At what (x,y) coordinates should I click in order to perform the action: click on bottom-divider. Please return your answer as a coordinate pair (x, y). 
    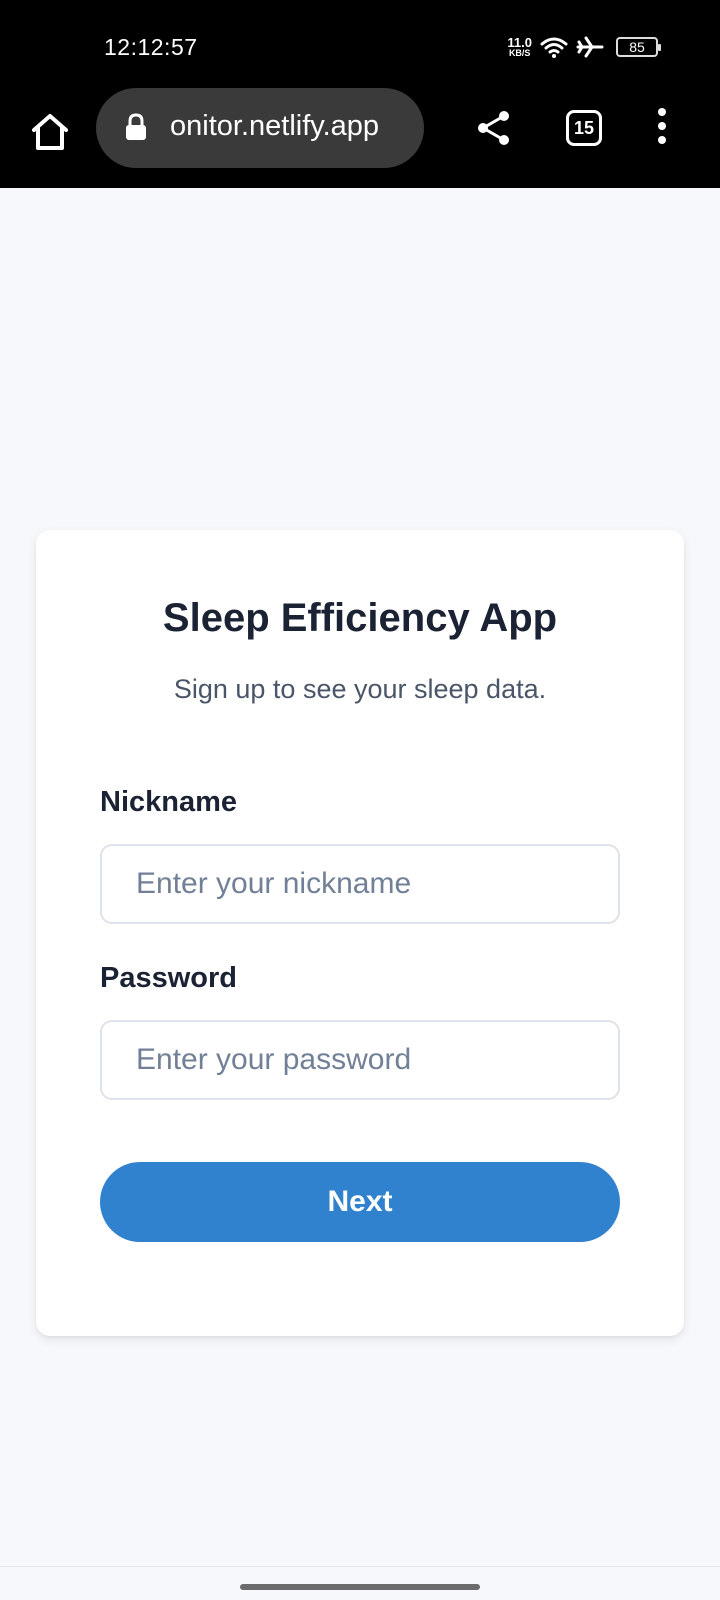
    Looking at the image, I should click on (360, 1566).